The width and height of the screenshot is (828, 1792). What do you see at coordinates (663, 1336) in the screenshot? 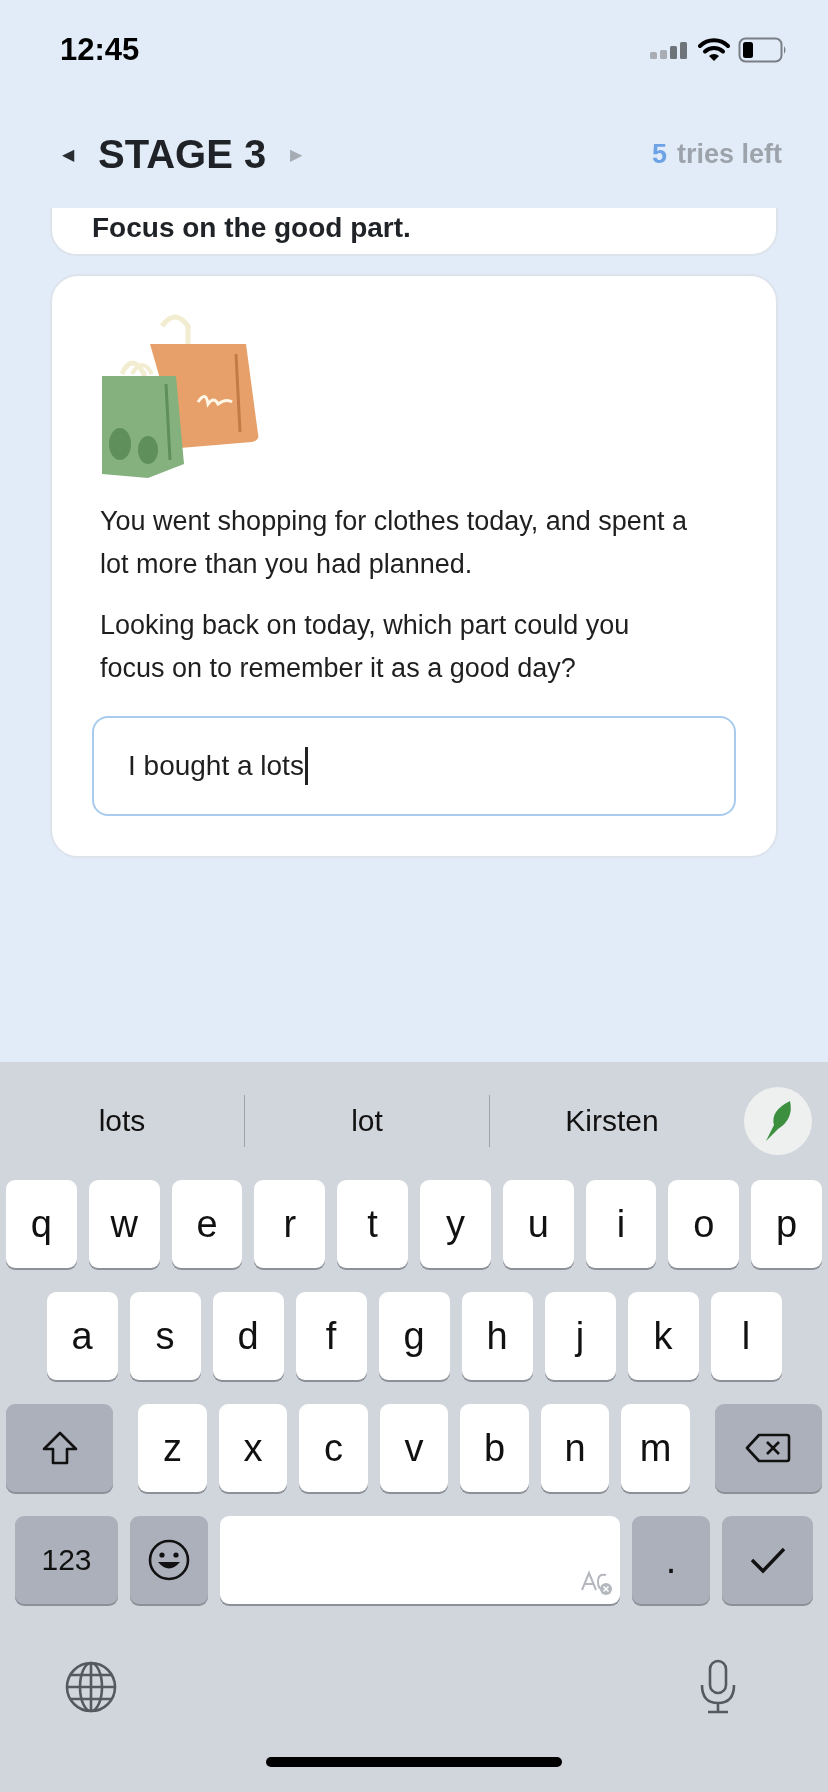
I see `letter-key: k` at bounding box center [663, 1336].